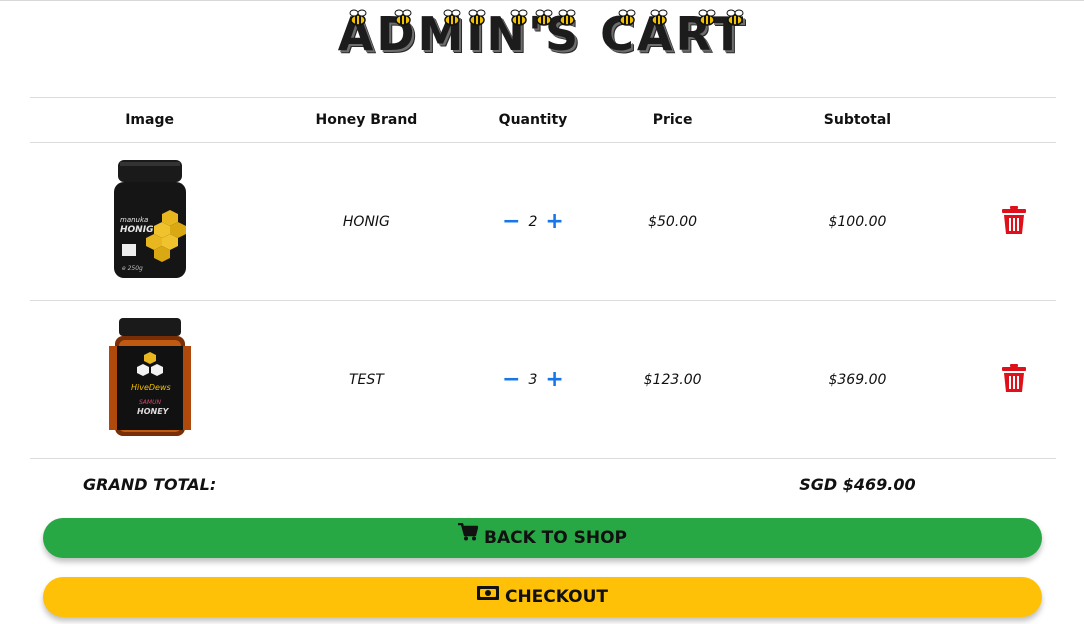 The height and width of the screenshot is (624, 1084). Describe the element at coordinates (857, 379) in the screenshot. I see `subtotal-cell: $369.00` at that location.